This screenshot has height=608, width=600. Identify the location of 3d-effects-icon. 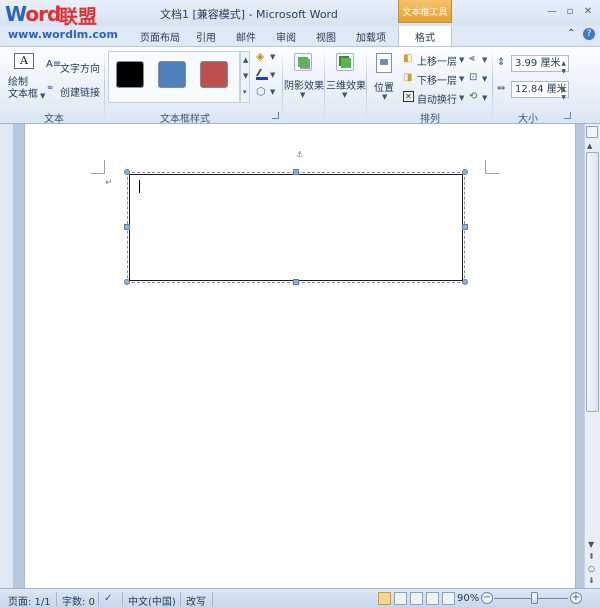
(345, 62).